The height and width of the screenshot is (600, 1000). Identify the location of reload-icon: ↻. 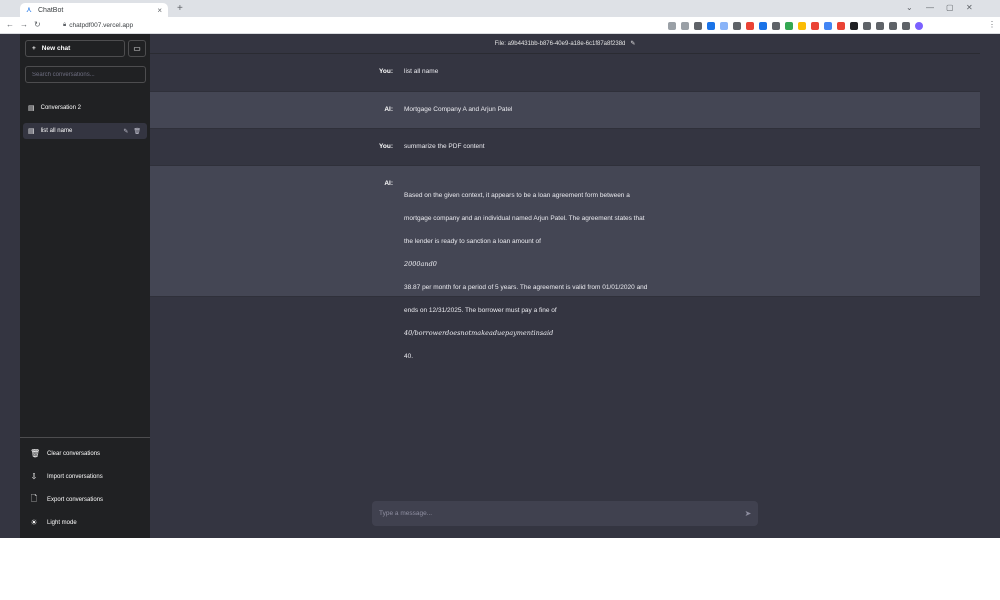
(37, 25).